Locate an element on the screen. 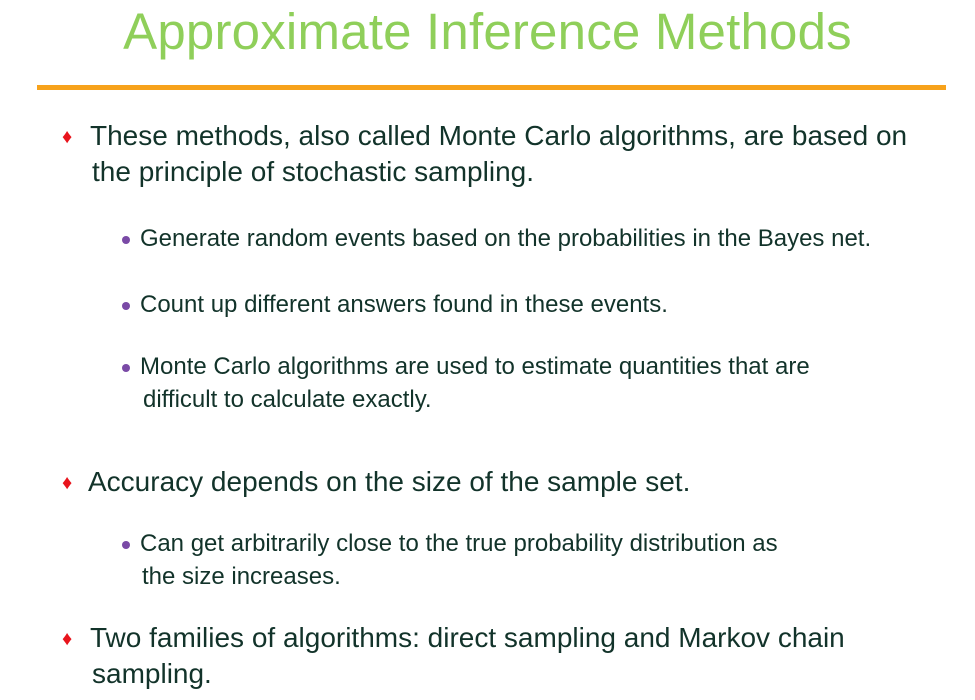 Image resolution: width=975 pixels, height=700 pixels. bullet-3-line-2: sampling. is located at coordinates (152, 673).